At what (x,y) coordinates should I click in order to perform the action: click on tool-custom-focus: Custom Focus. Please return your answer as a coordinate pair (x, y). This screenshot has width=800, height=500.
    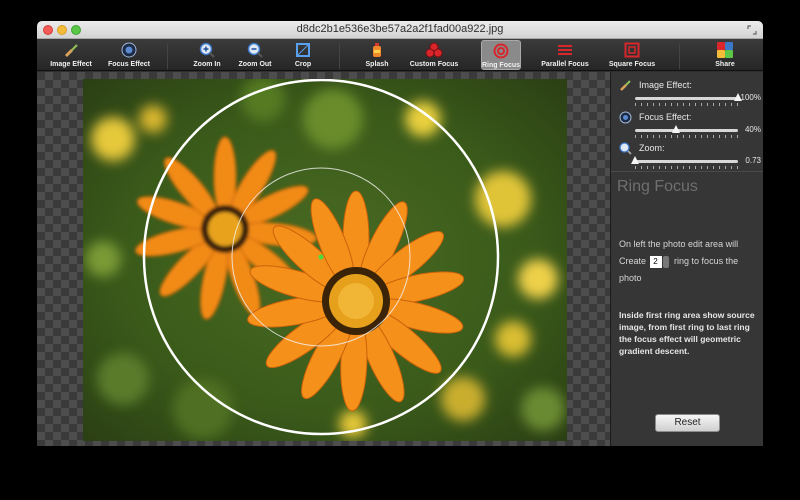
    Looking at the image, I should click on (434, 55).